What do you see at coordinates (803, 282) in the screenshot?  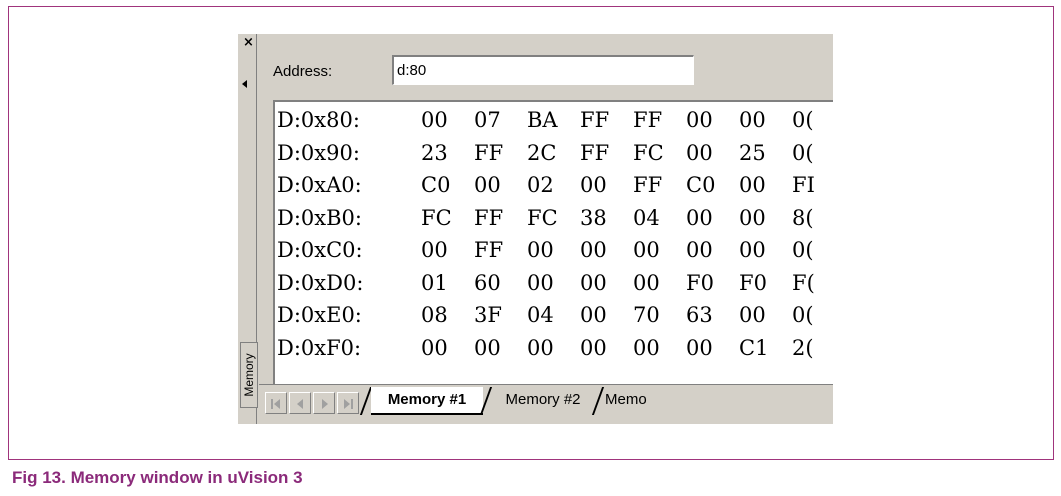 I see `byte-value: F(` at bounding box center [803, 282].